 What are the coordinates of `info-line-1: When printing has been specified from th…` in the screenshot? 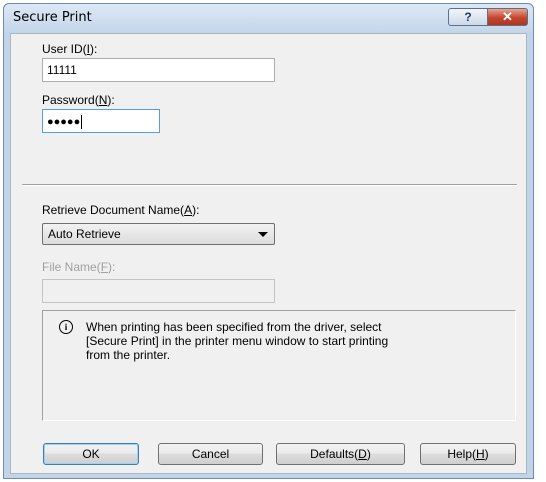 It's located at (234, 327).